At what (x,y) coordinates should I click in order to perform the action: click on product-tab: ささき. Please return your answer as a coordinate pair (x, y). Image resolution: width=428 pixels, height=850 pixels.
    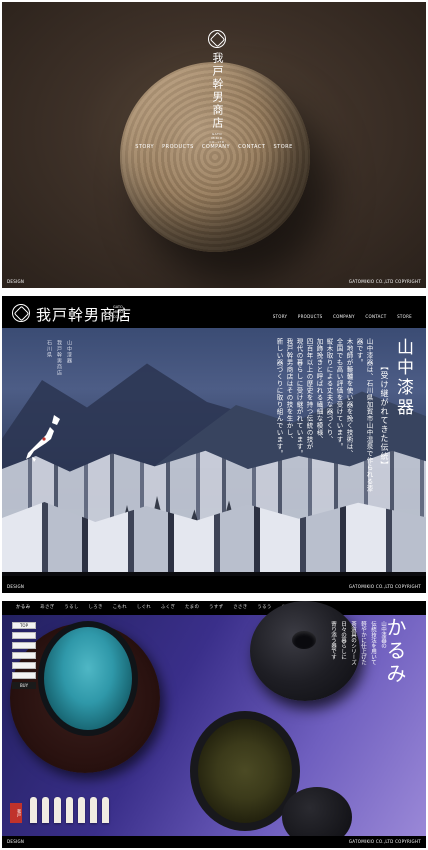
    Looking at the image, I should click on (240, 607).